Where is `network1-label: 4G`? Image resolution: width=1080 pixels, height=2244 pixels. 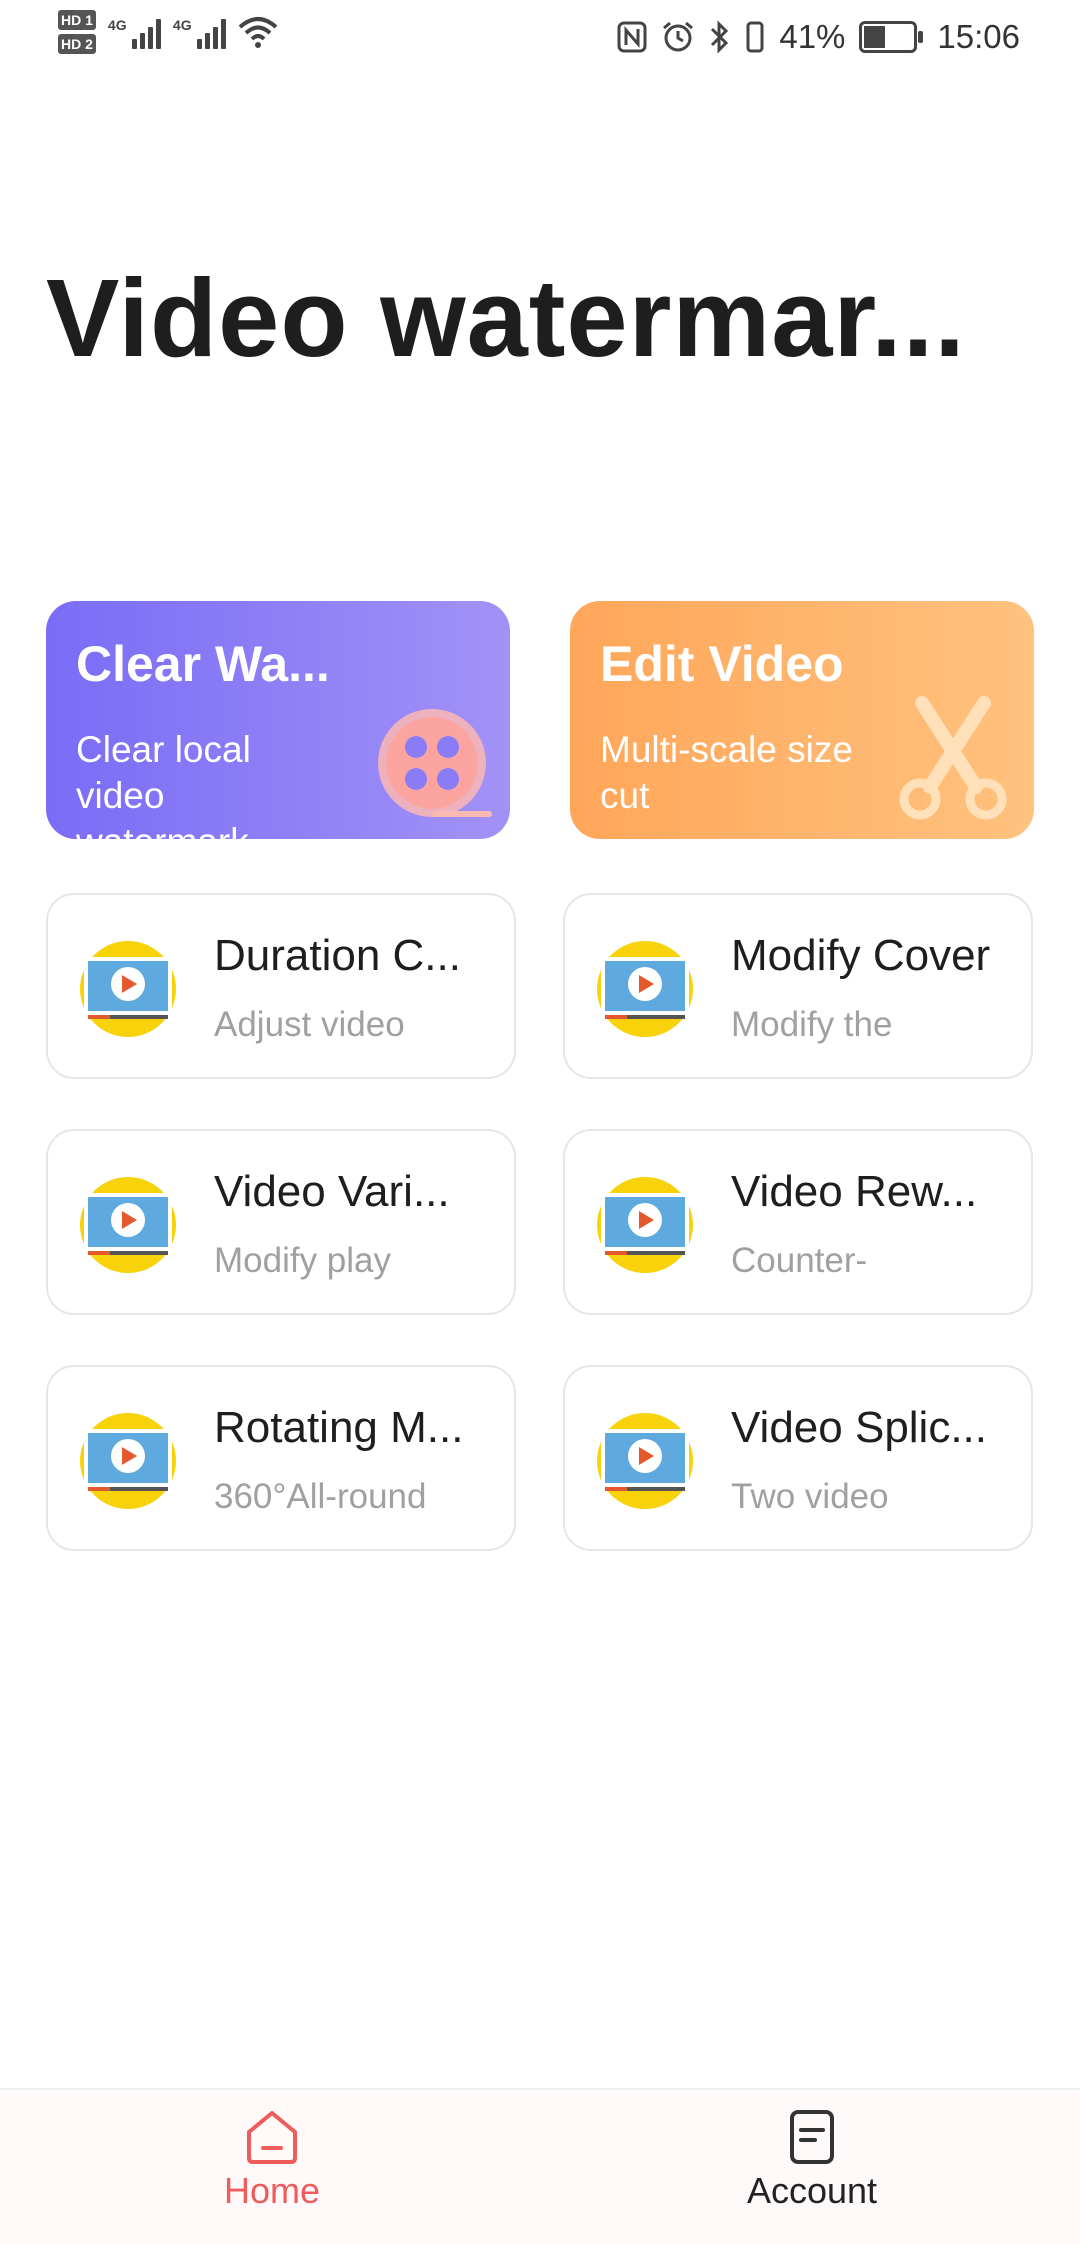 network1-label: 4G is located at coordinates (117, 25).